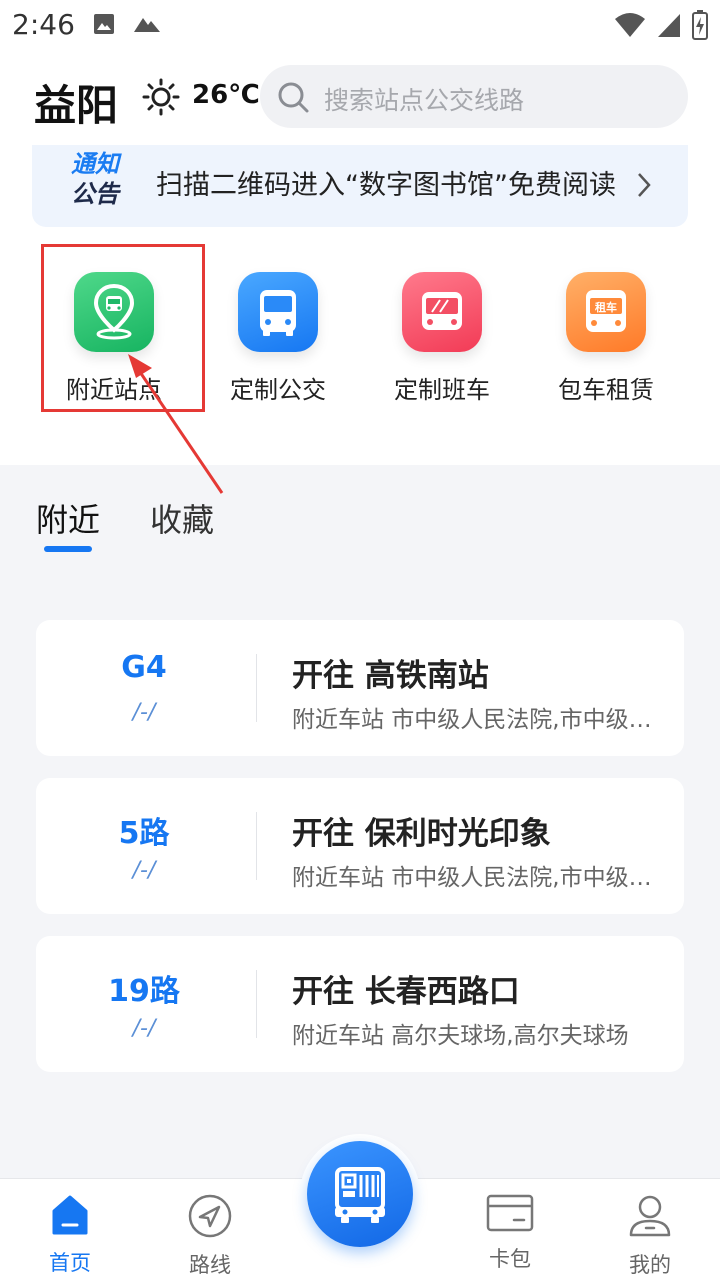 The width and height of the screenshot is (720, 1280). Describe the element at coordinates (182, 518) in the screenshot. I see `tab-favorites: 收藏` at that location.